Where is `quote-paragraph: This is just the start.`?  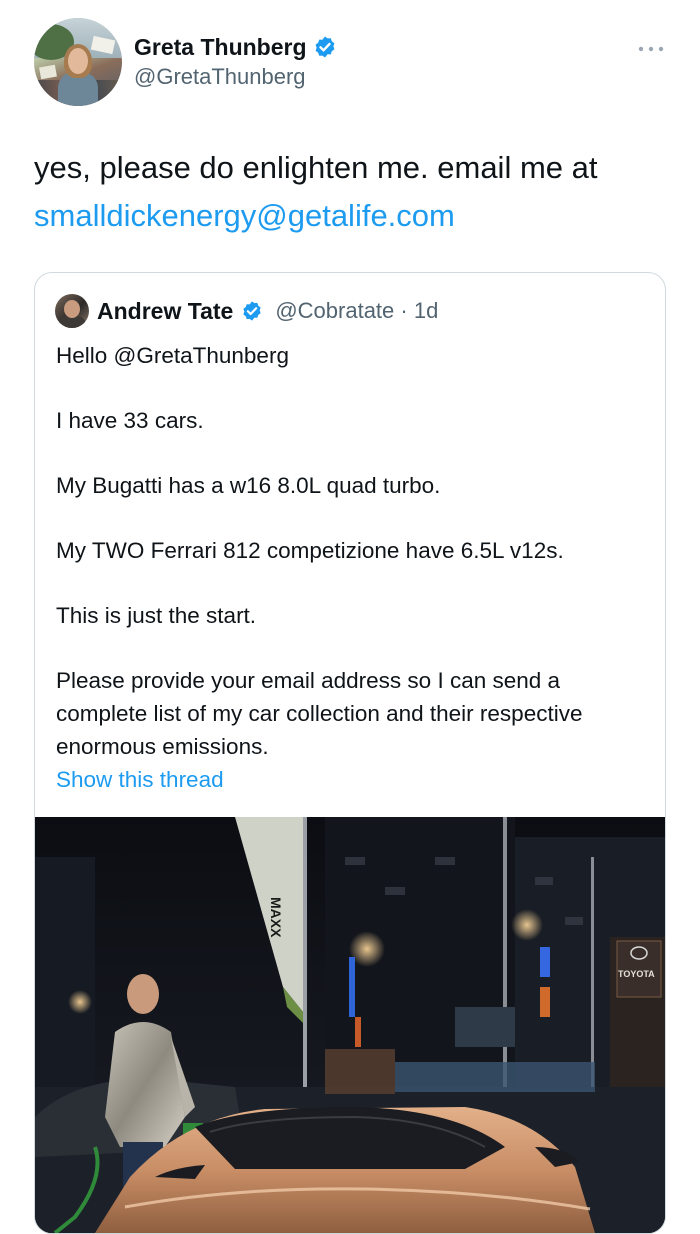 quote-paragraph: This is just the start. is located at coordinates (156, 615).